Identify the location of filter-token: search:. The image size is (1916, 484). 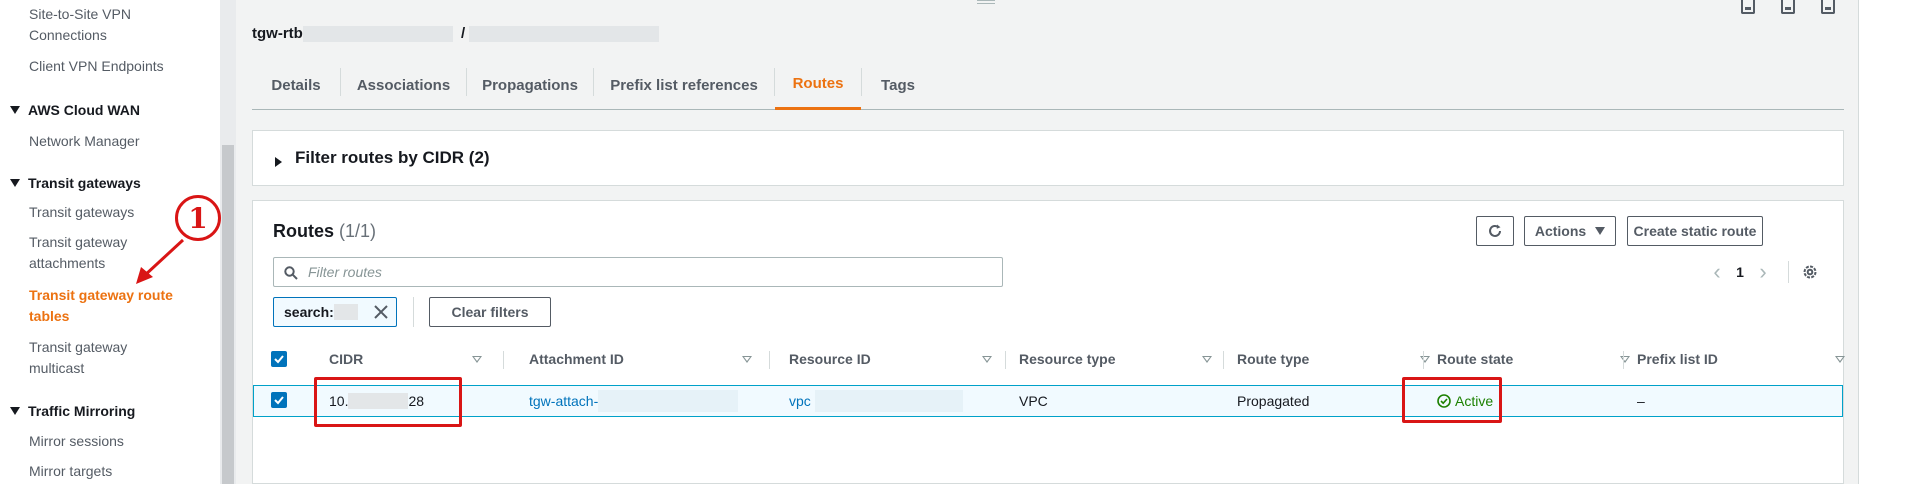
(335, 312).